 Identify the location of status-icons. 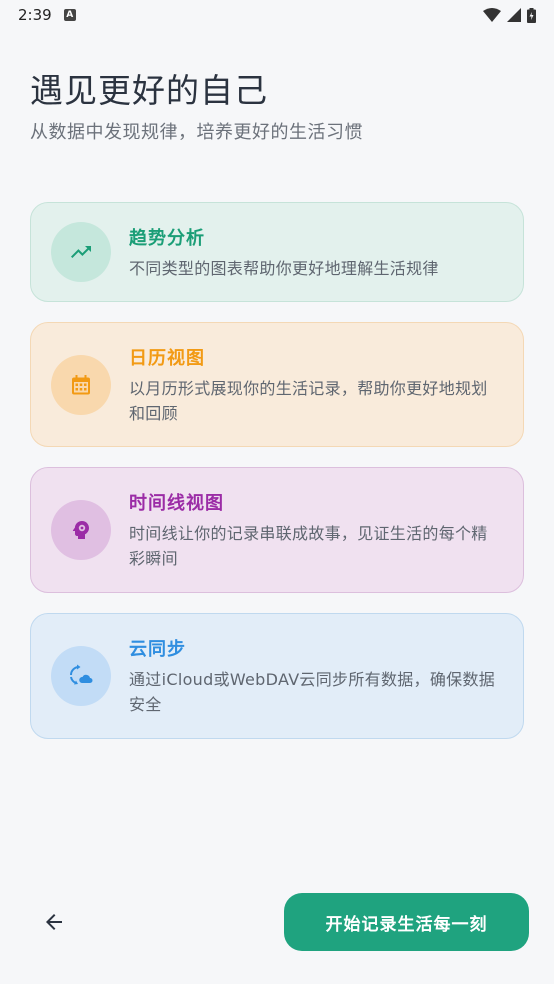
(509, 15).